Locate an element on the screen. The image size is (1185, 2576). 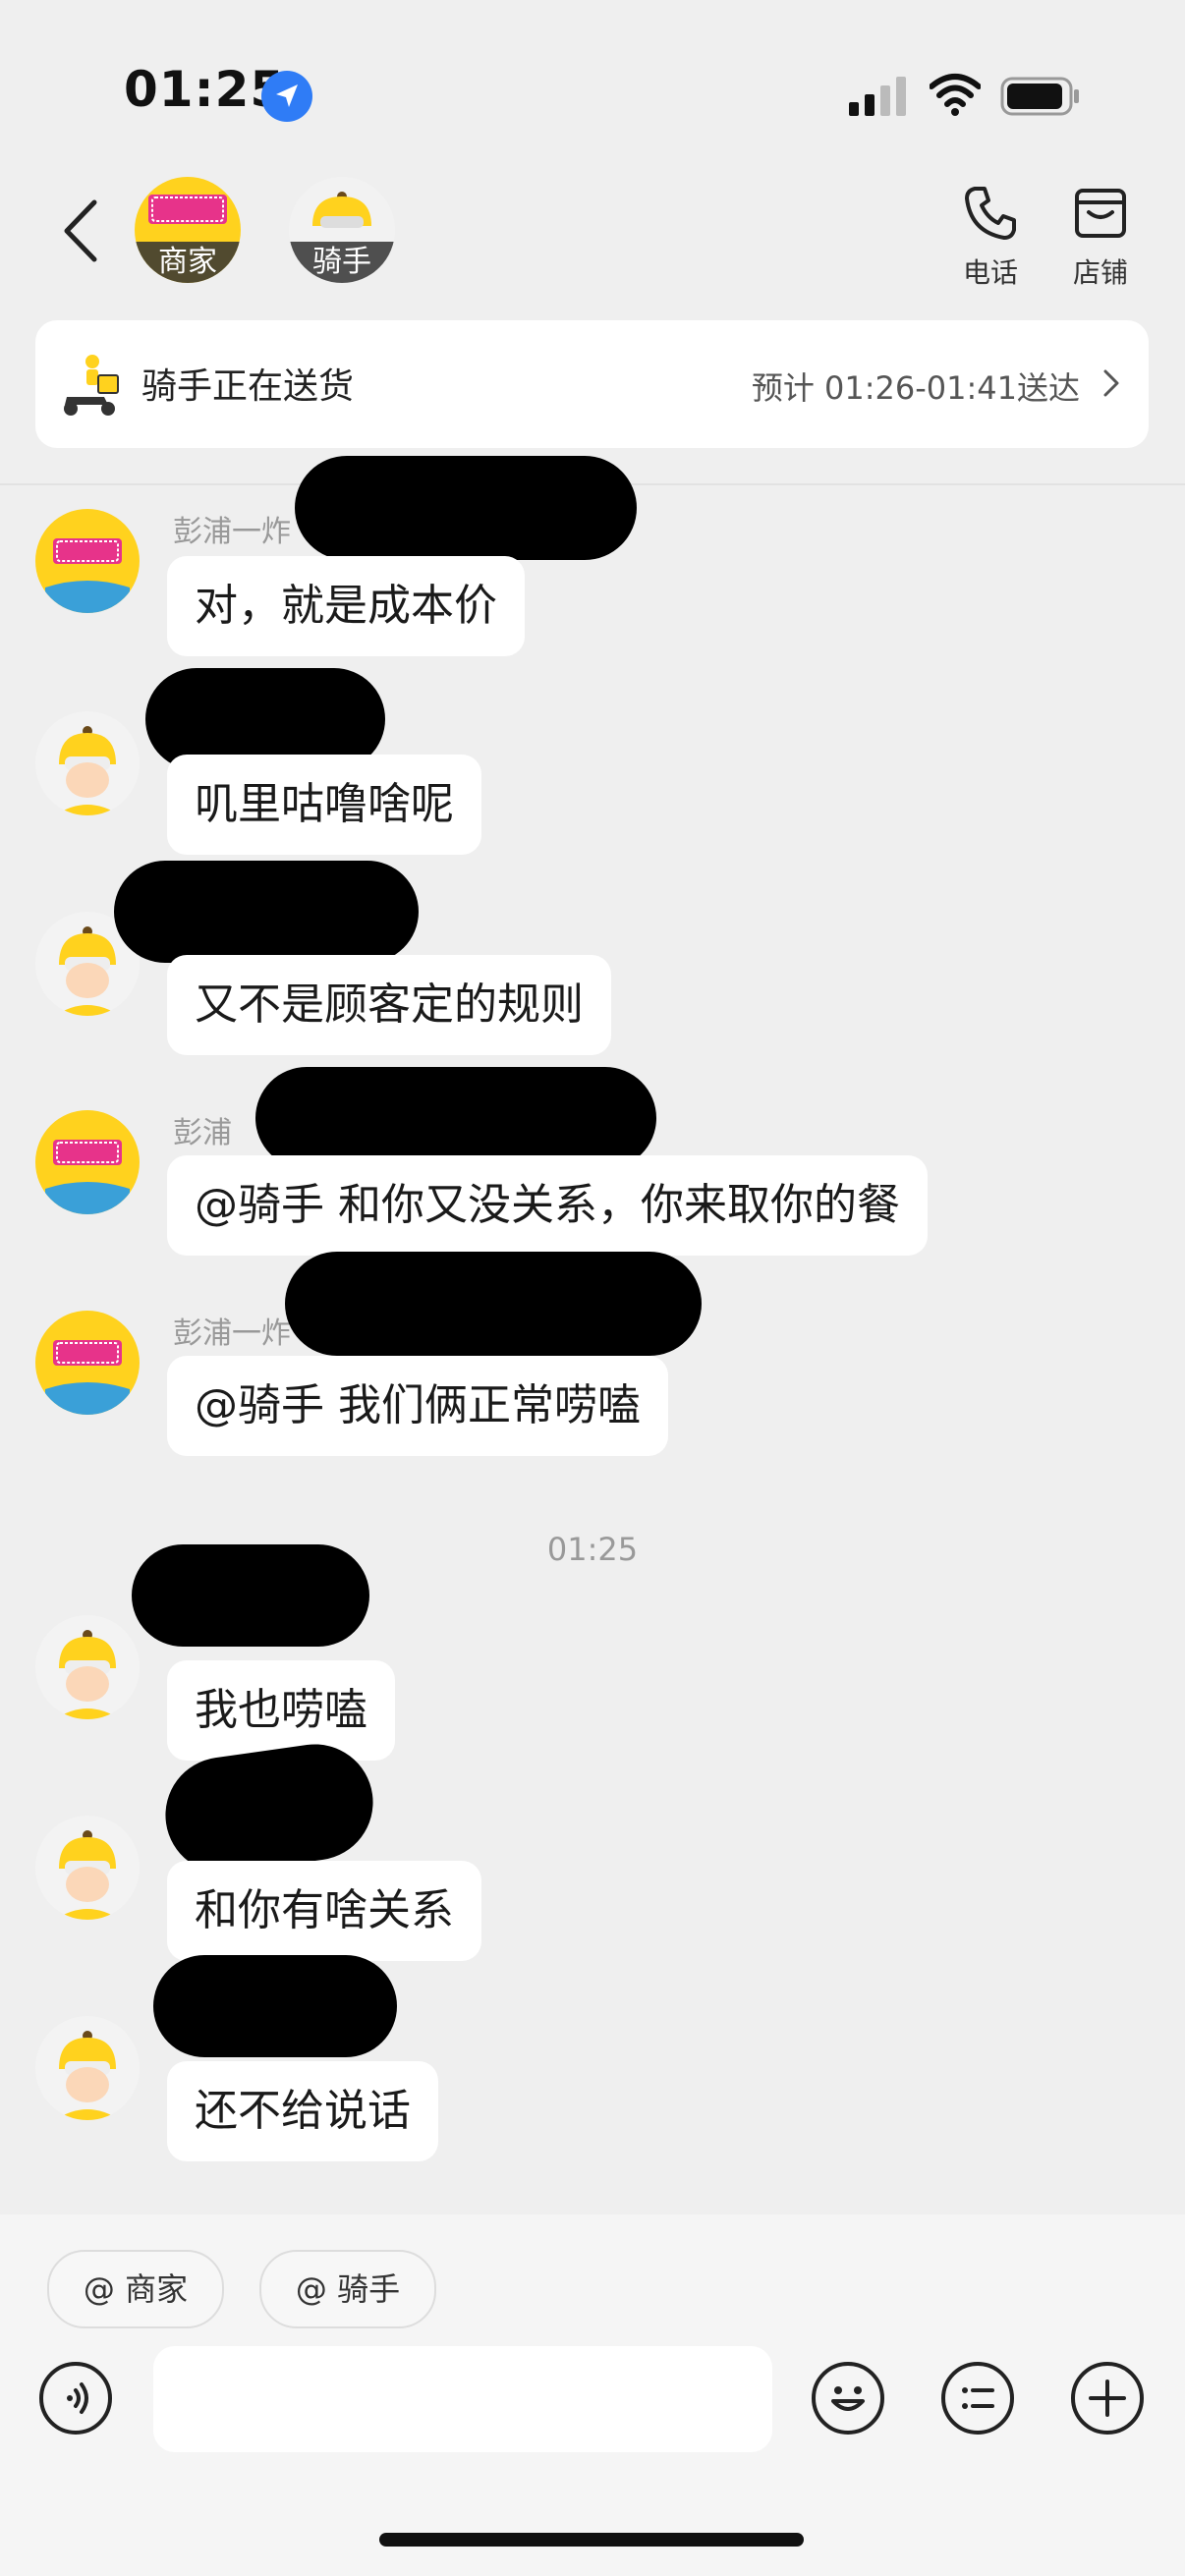
rider-helmet-icon is located at coordinates (342, 210).